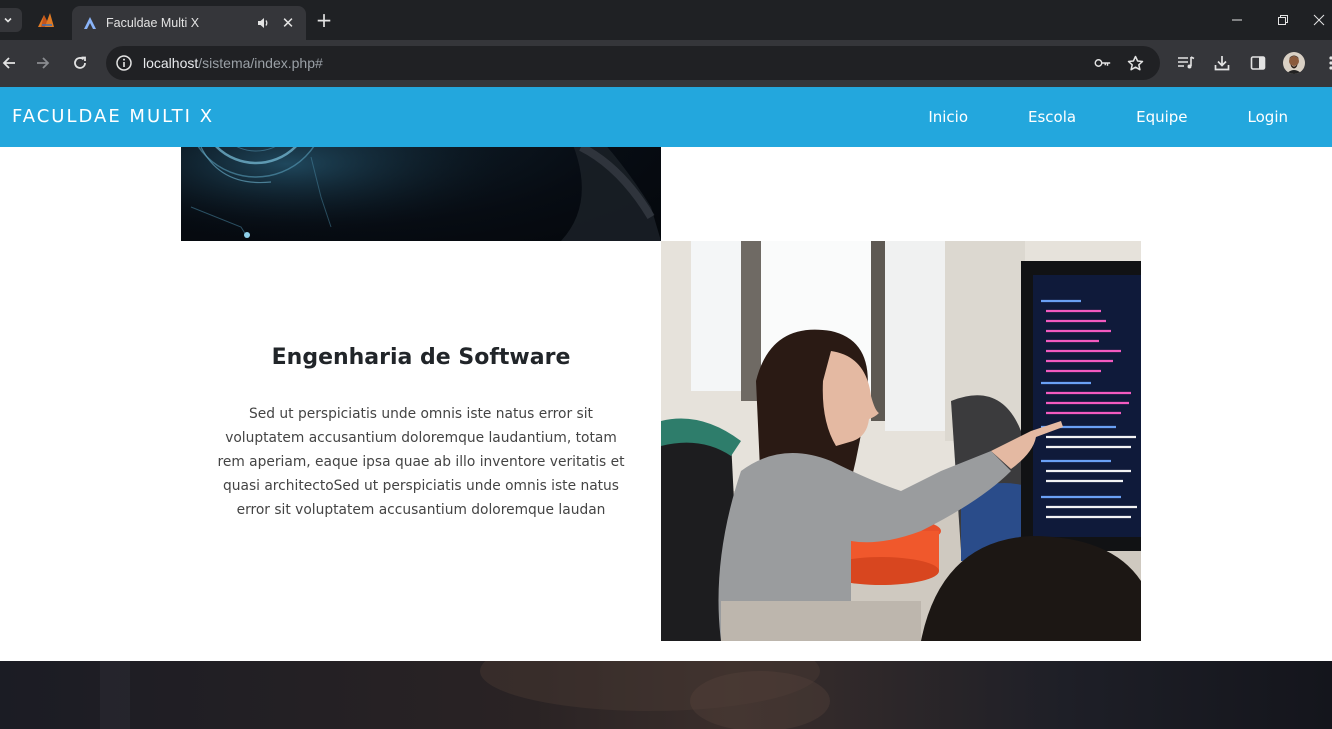 This screenshot has width=1332, height=729. I want to click on chevron-down-icon, so click(8, 20).